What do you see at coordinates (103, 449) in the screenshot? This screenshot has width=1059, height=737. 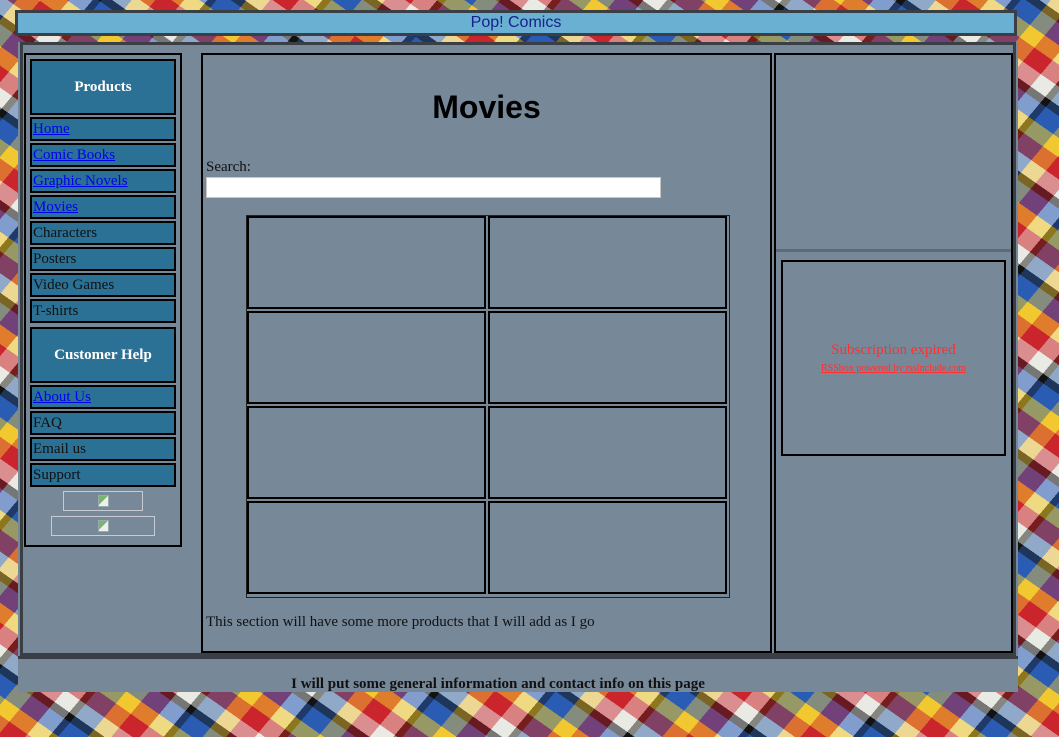 I see `sidebar-item-email-us: Email us` at bounding box center [103, 449].